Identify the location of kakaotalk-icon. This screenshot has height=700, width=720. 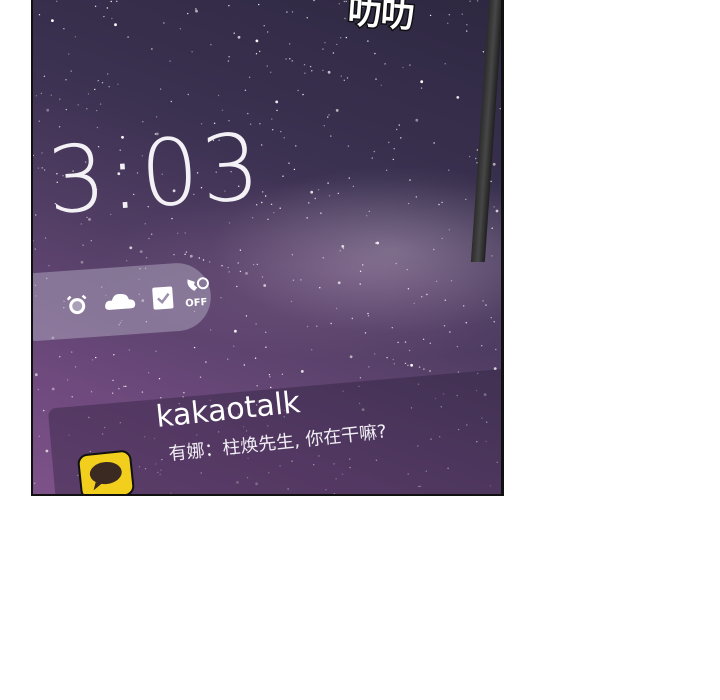
(106, 471).